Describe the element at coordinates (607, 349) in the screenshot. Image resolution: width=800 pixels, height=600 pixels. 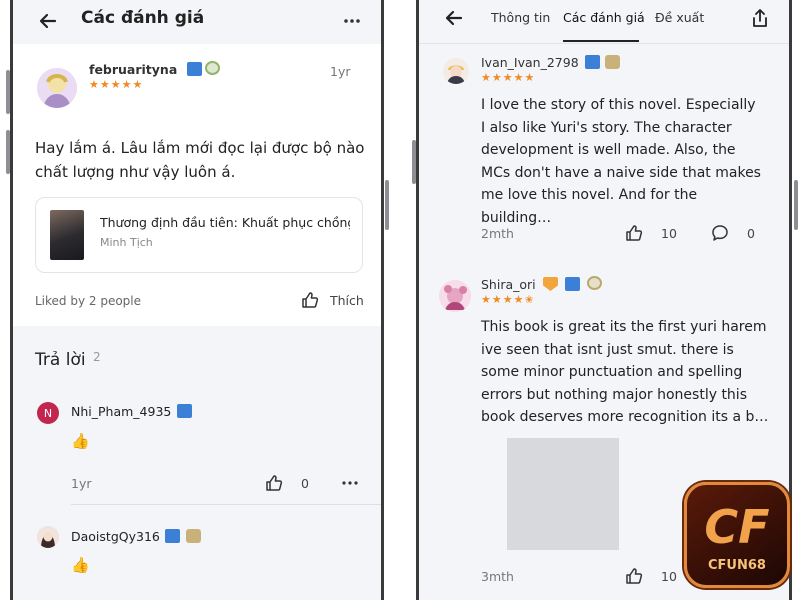
I see `review-text-line: ive seen that isnt just smut. there is` at that location.